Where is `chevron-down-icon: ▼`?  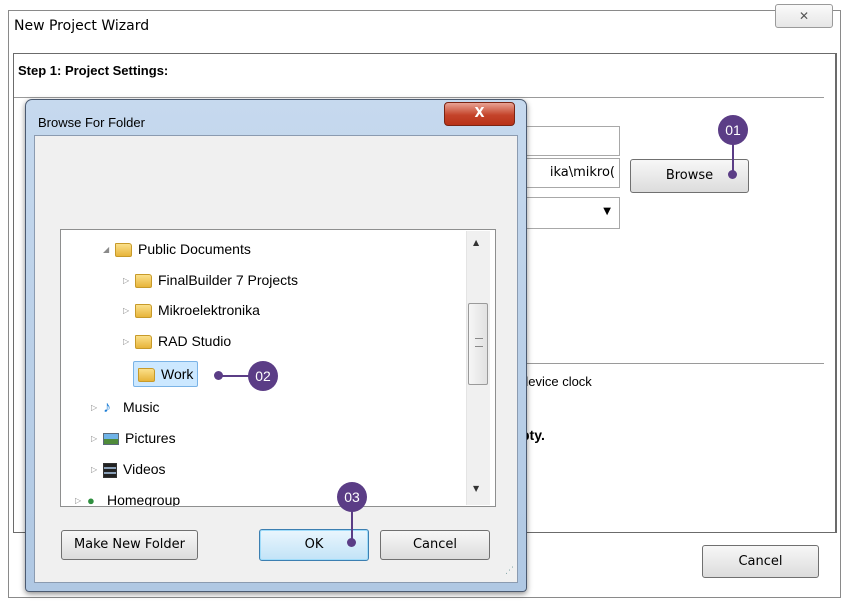
chevron-down-icon: ▼ is located at coordinates (607, 211).